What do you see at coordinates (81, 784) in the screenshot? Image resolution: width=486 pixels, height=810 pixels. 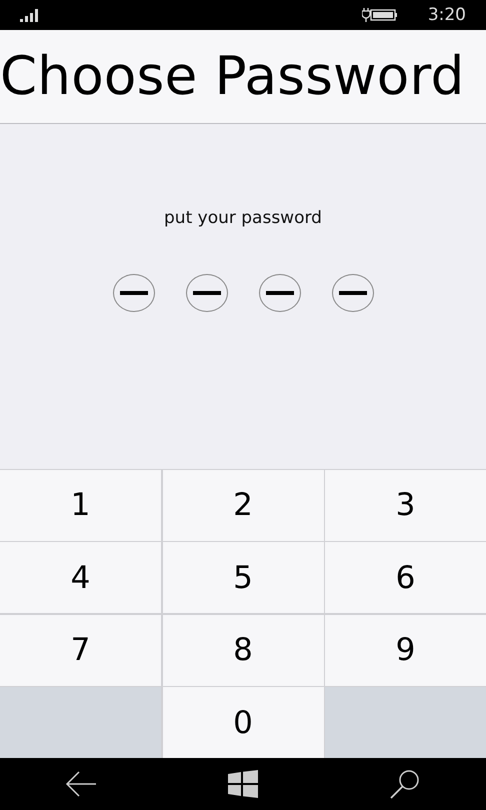 I see `back-arrow-icon` at bounding box center [81, 784].